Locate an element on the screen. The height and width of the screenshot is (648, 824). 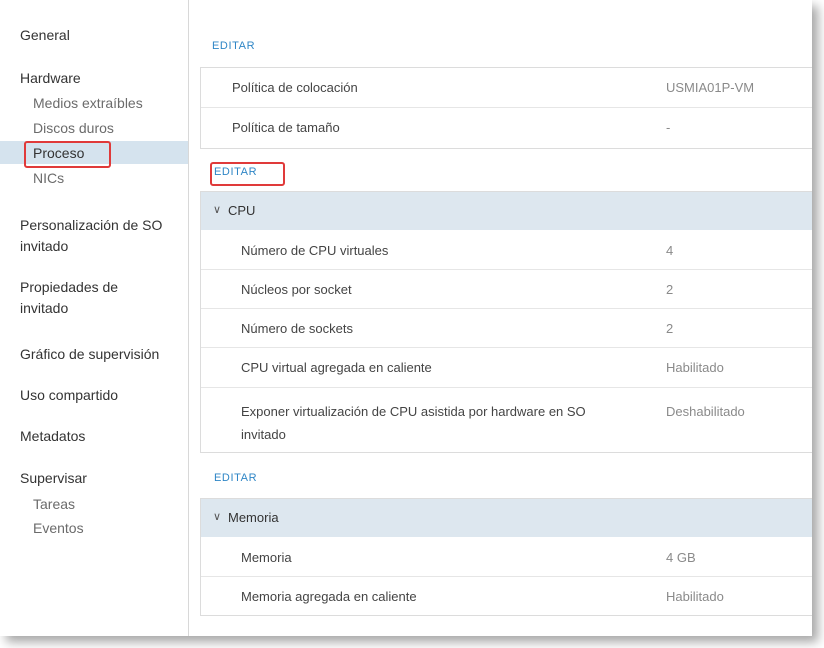
sidebar-item-removable-media: Medios extraíbles is located at coordinates (88, 103).